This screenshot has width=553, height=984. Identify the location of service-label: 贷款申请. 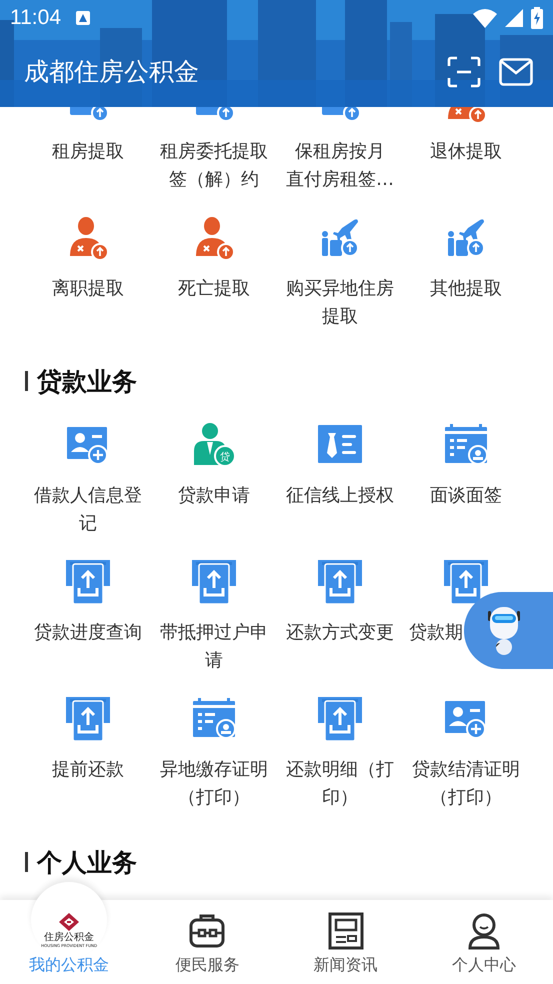
(214, 496).